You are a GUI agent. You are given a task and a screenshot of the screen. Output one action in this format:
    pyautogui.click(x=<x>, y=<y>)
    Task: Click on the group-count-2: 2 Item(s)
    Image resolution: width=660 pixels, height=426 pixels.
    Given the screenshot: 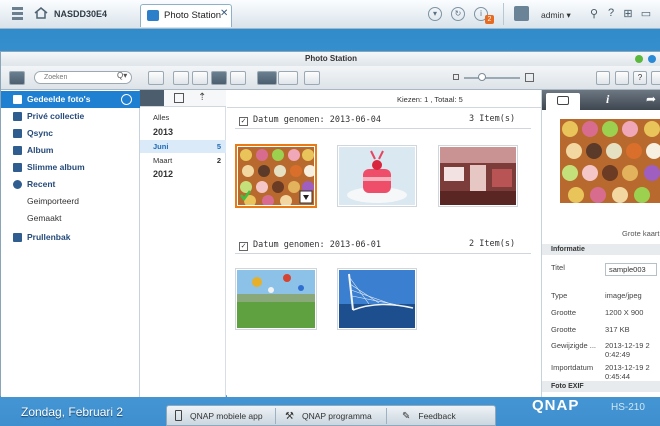 What is the action you would take?
    pyautogui.click(x=492, y=244)
    